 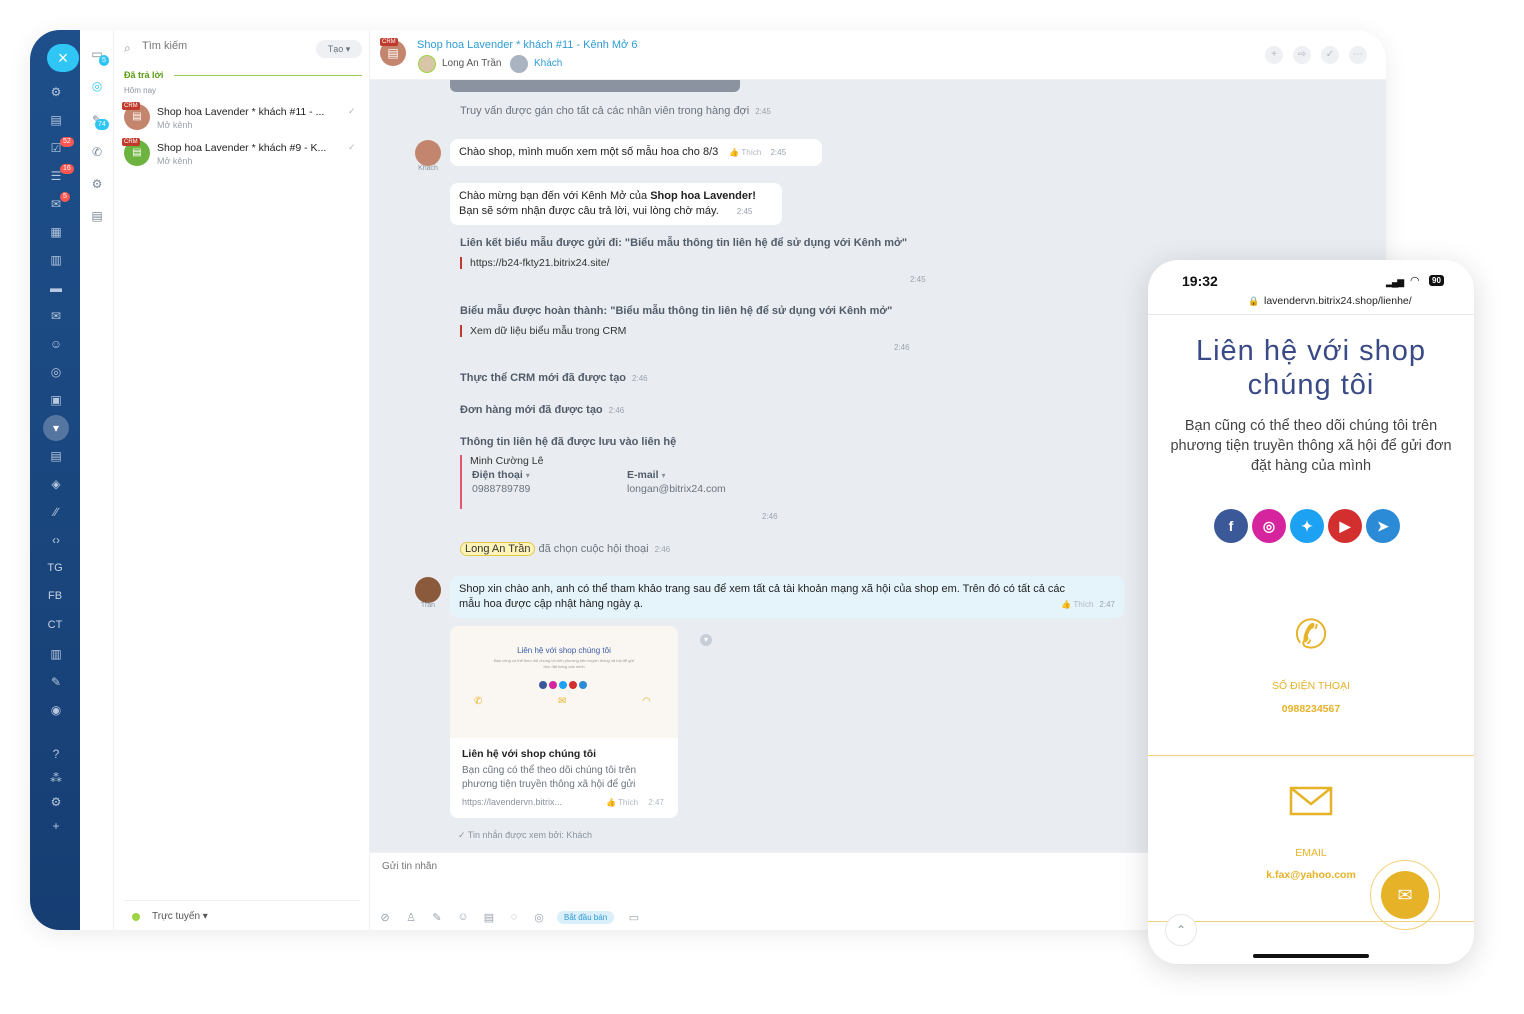 I want to click on instagram-icon, so click(x=553, y=685).